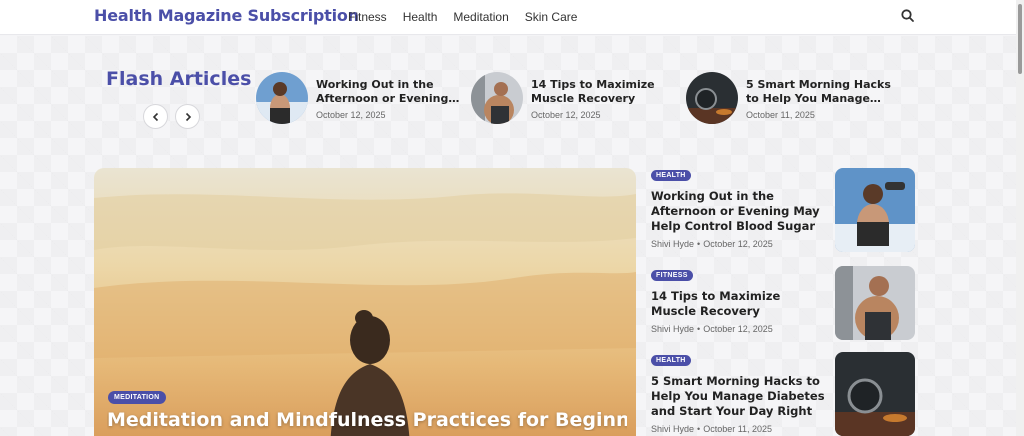 This screenshot has width=1024, height=436. I want to click on nav-item-fitness: Fitness, so click(367, 17).